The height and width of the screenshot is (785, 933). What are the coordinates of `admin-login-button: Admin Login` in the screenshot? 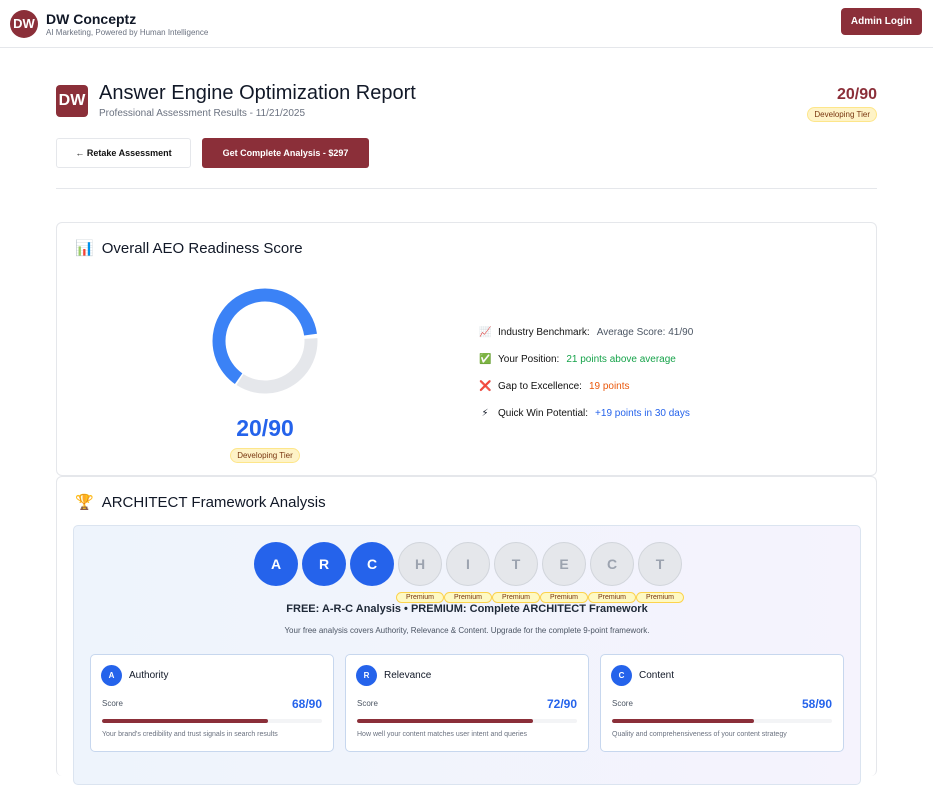 It's located at (881, 21).